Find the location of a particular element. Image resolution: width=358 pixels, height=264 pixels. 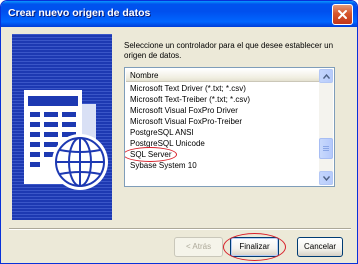

finish-highlight-circle is located at coordinates (254, 247).